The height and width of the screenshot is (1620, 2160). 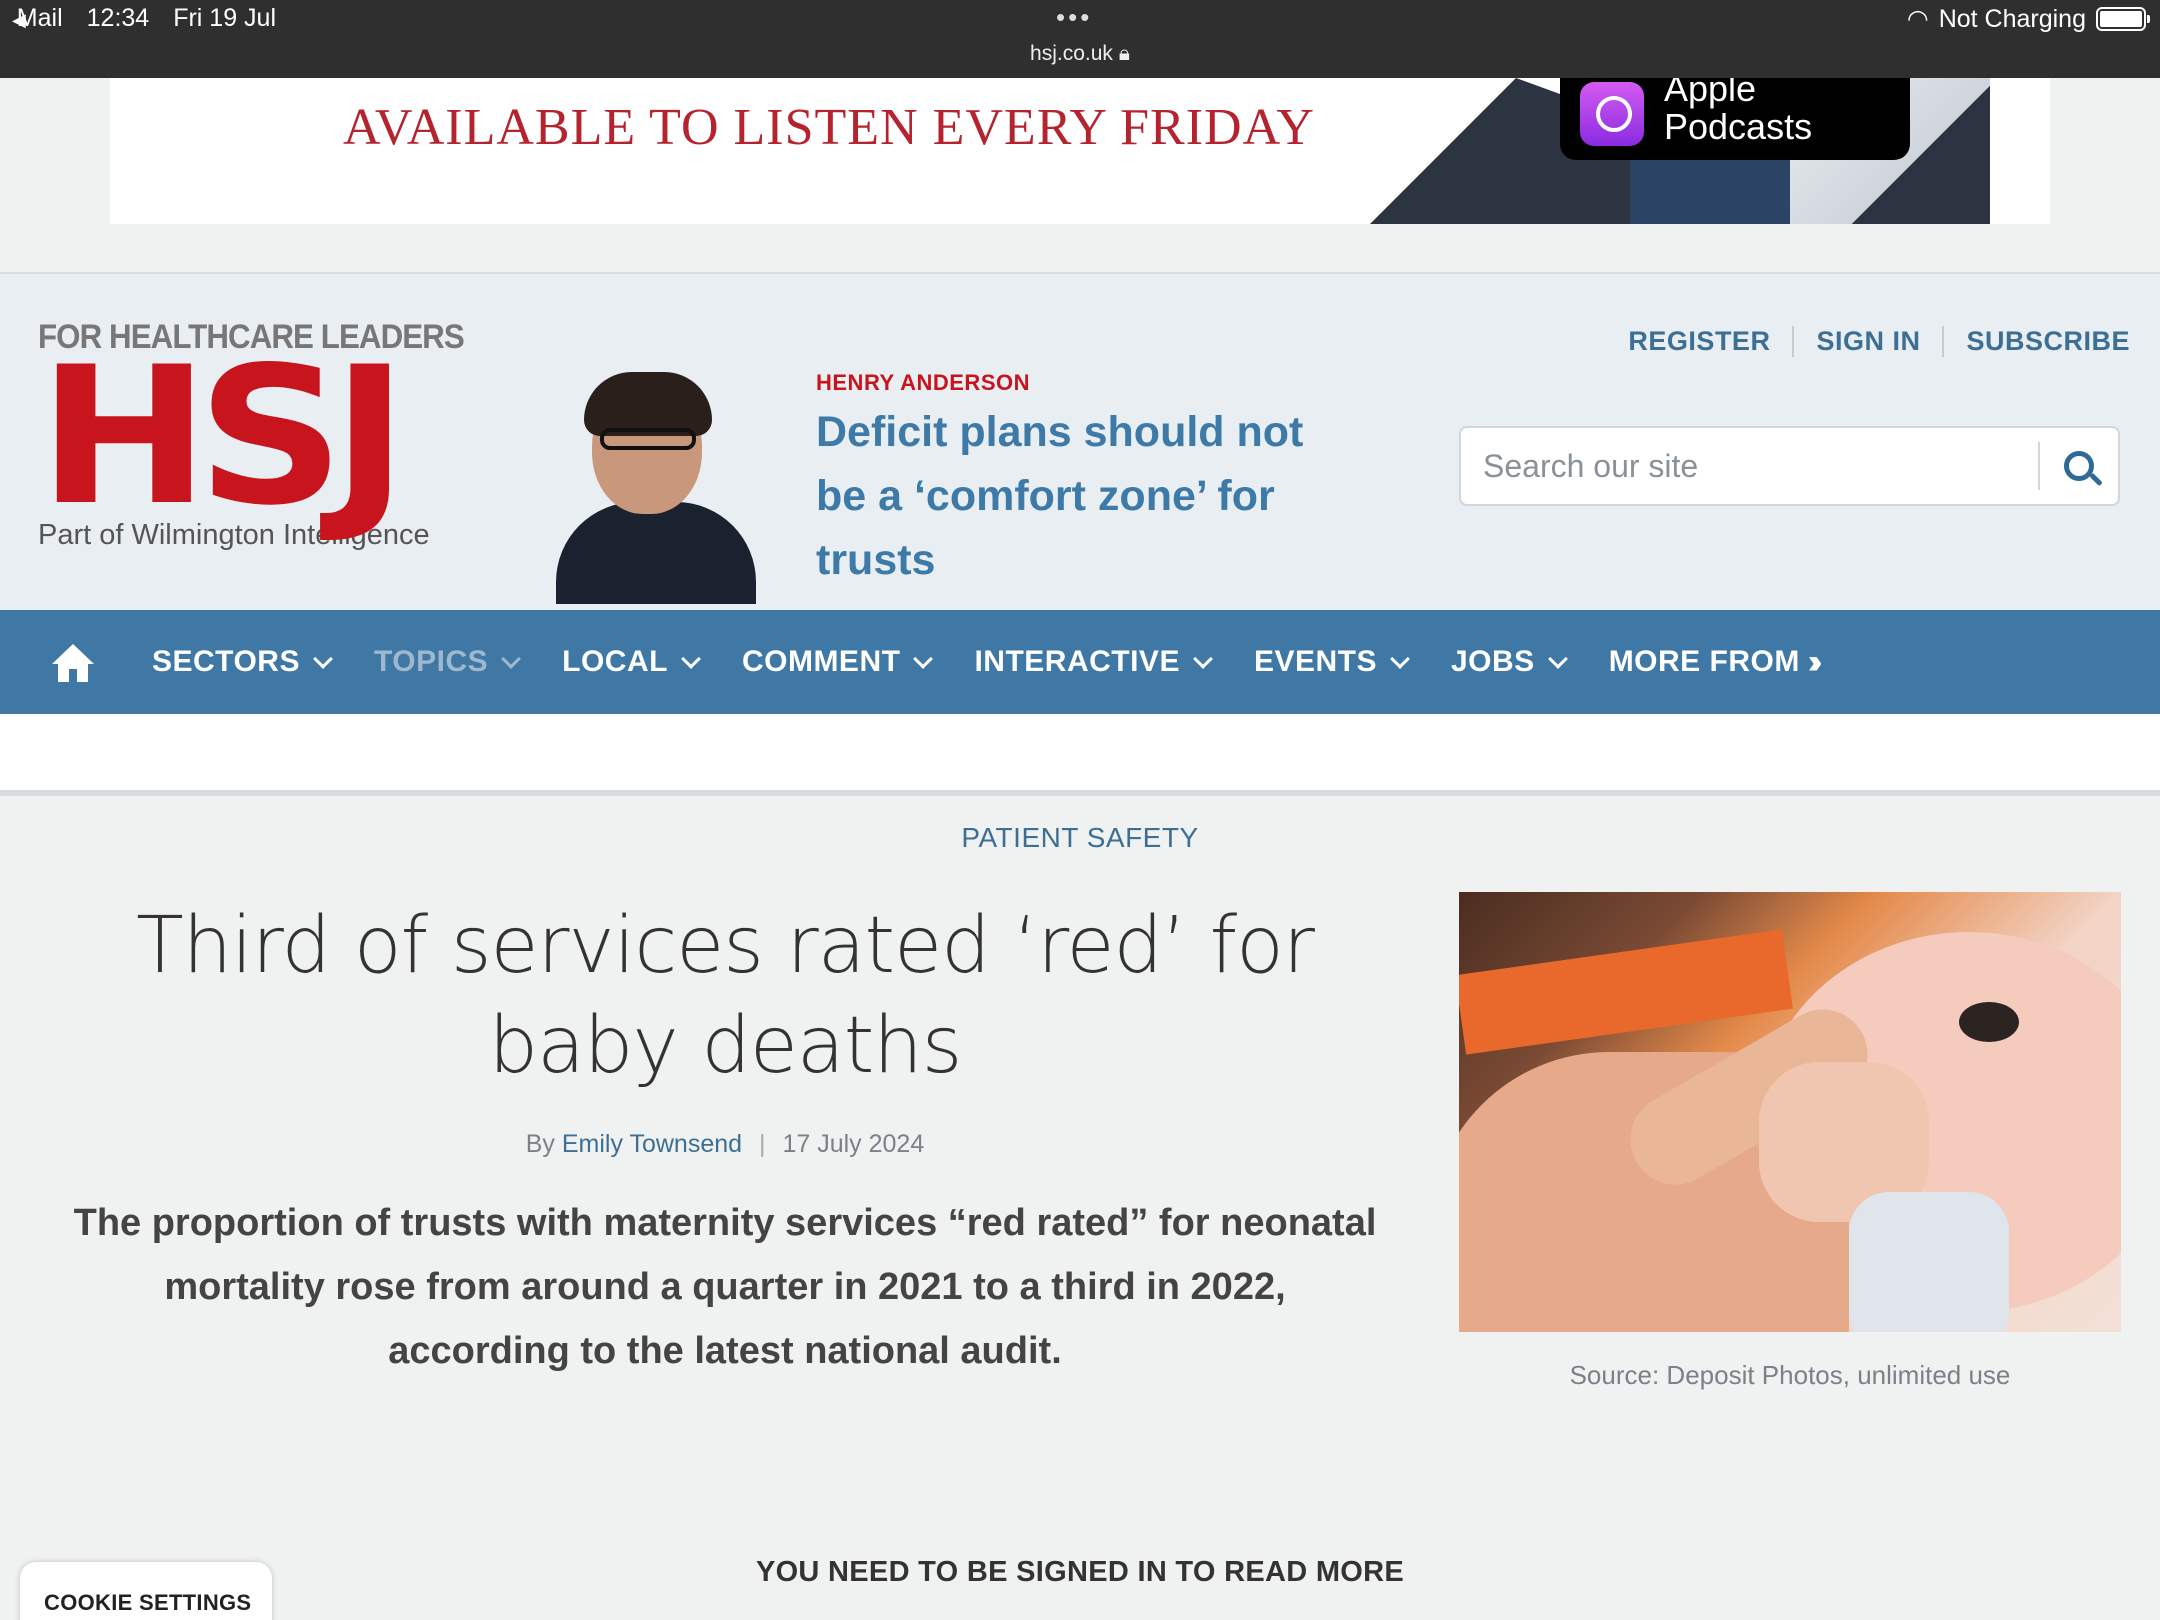 What do you see at coordinates (1790, 1112) in the screenshot?
I see `article-image` at bounding box center [1790, 1112].